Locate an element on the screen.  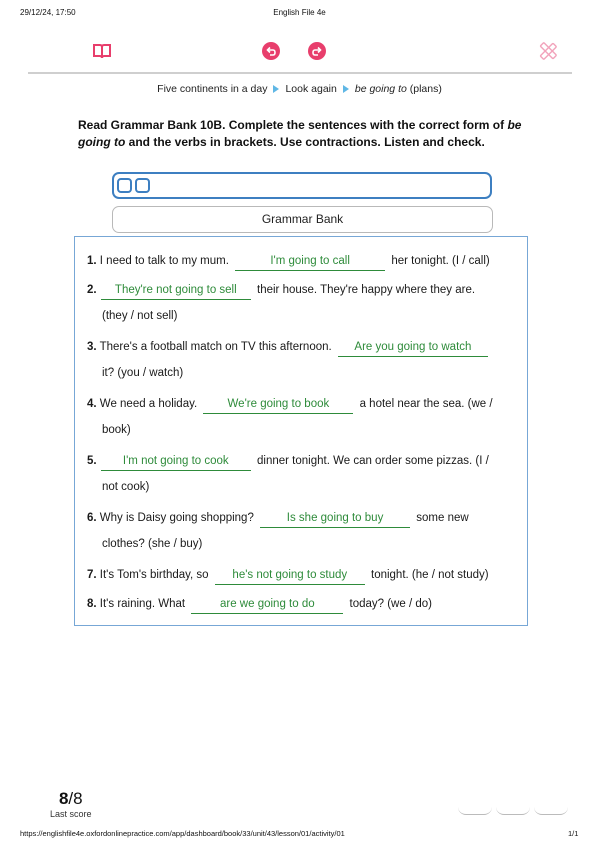
item-number: 1. is located at coordinates (92, 261).